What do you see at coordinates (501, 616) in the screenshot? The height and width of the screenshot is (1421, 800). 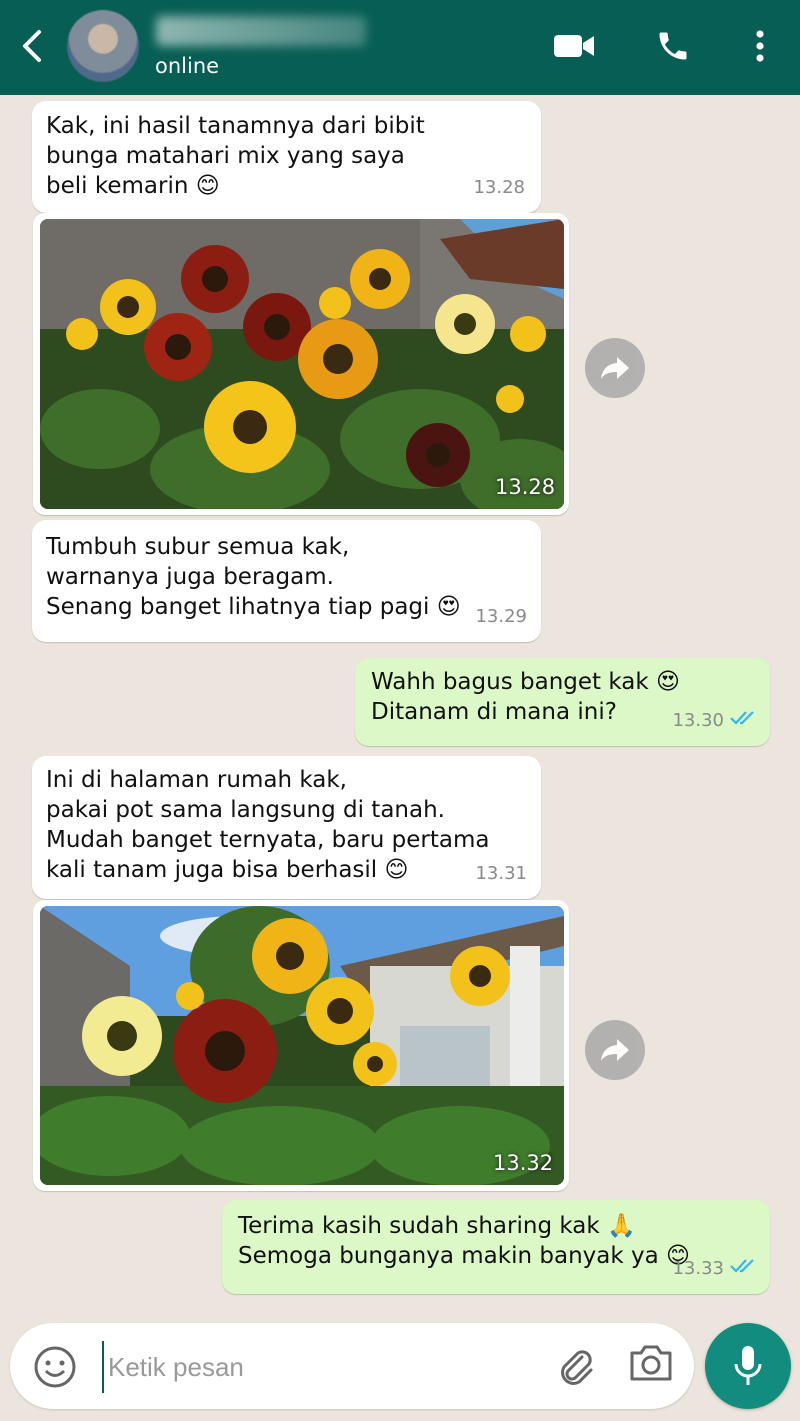 I see `message-time: 13.29` at bounding box center [501, 616].